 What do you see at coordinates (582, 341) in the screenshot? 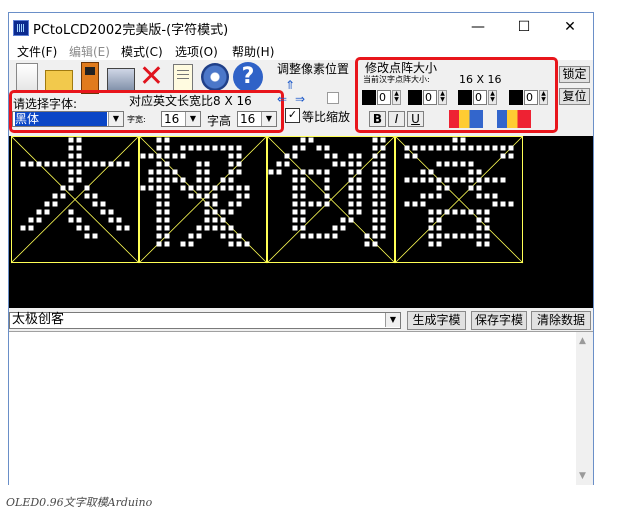
I see `scroll-up-icon: ▲` at bounding box center [582, 341].